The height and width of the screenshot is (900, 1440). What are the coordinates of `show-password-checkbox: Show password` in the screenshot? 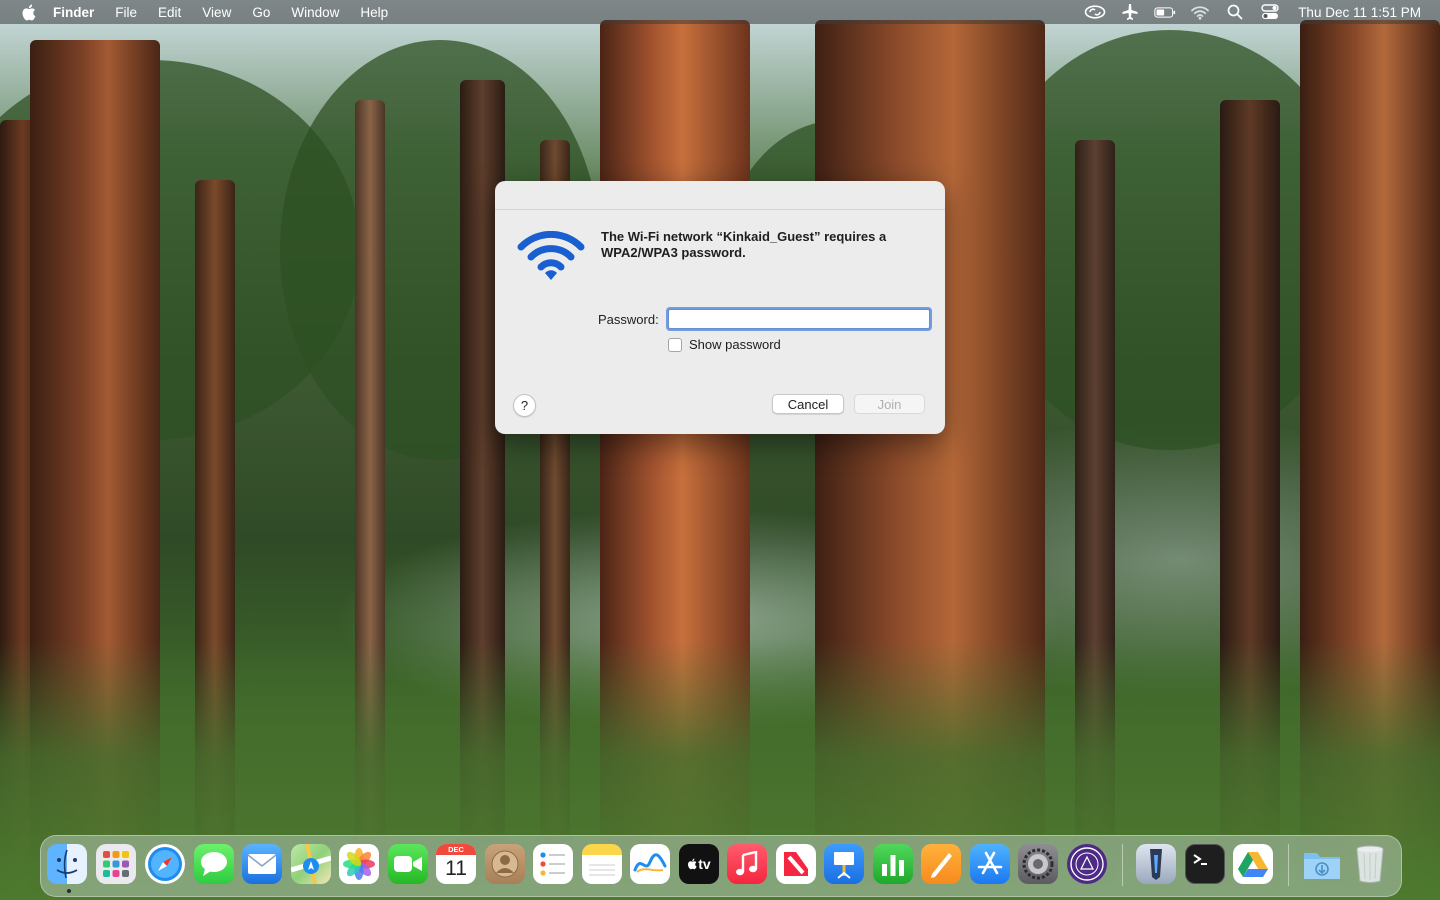 It's located at (724, 344).